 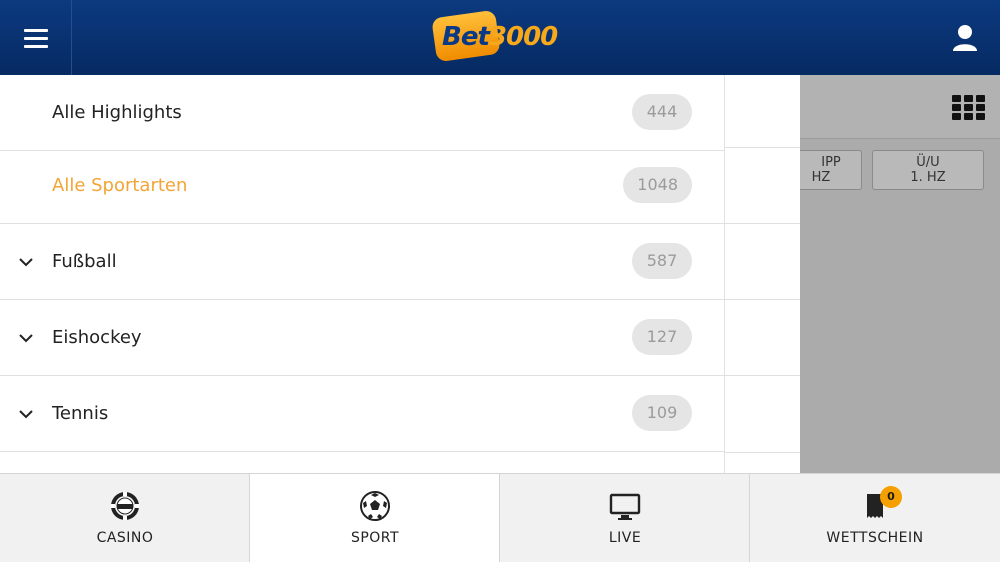 I want to click on count-badge: 109, so click(x=662, y=413).